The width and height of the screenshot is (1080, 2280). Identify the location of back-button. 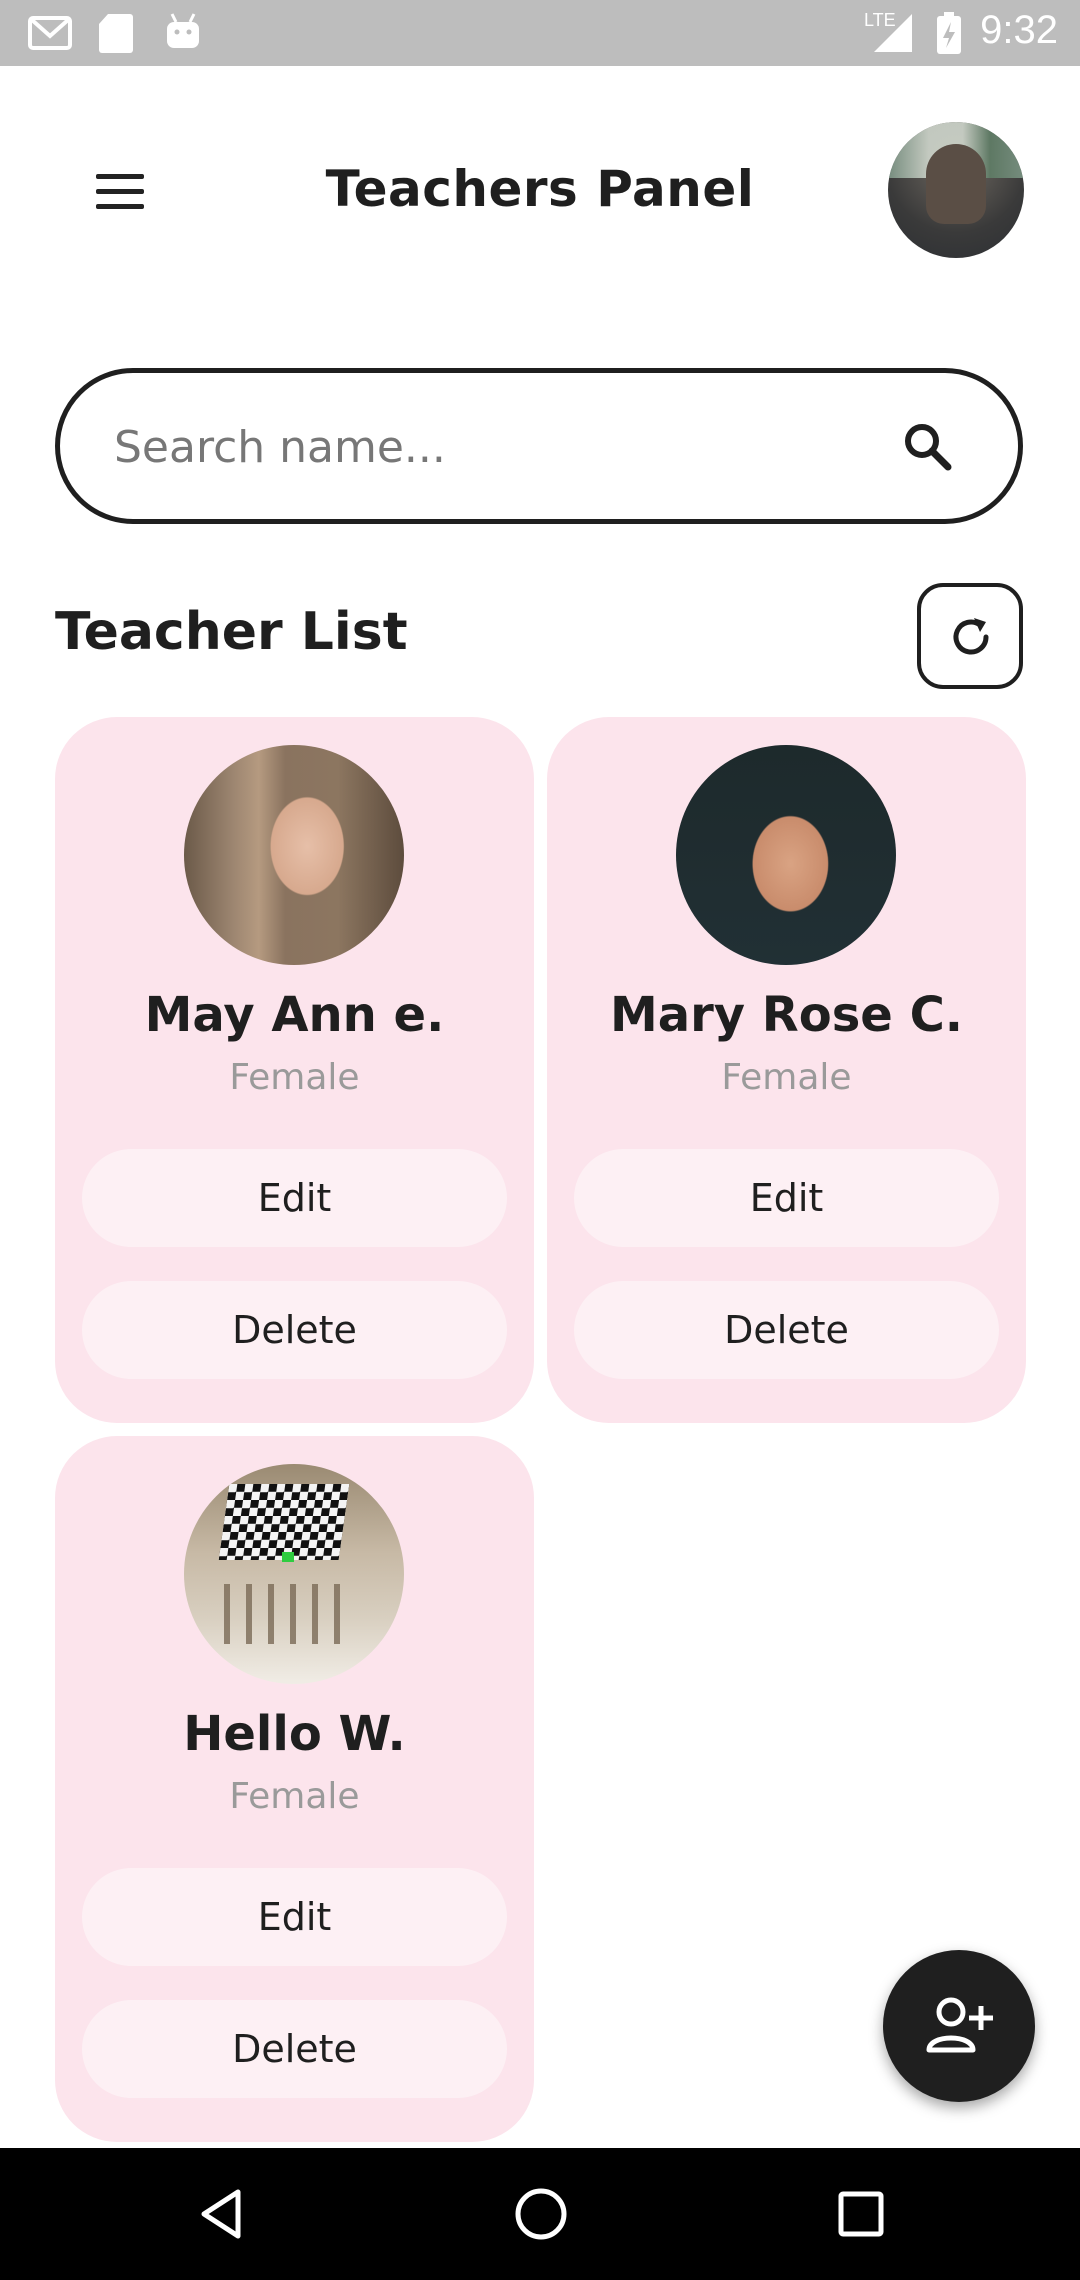
(222, 2214).